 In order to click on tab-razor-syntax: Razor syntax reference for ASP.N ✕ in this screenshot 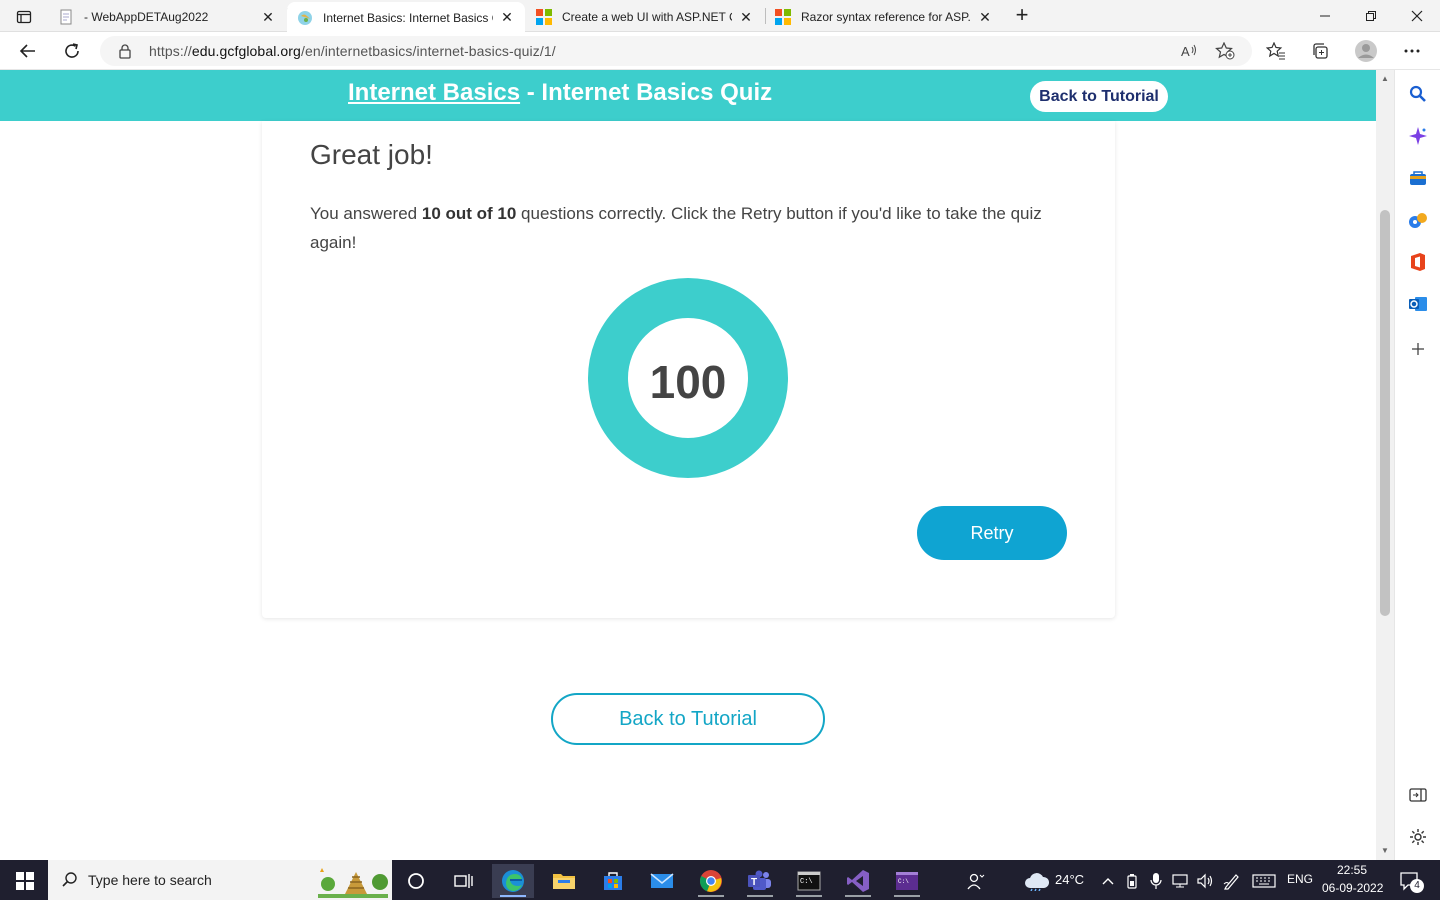, I will do `click(884, 17)`.